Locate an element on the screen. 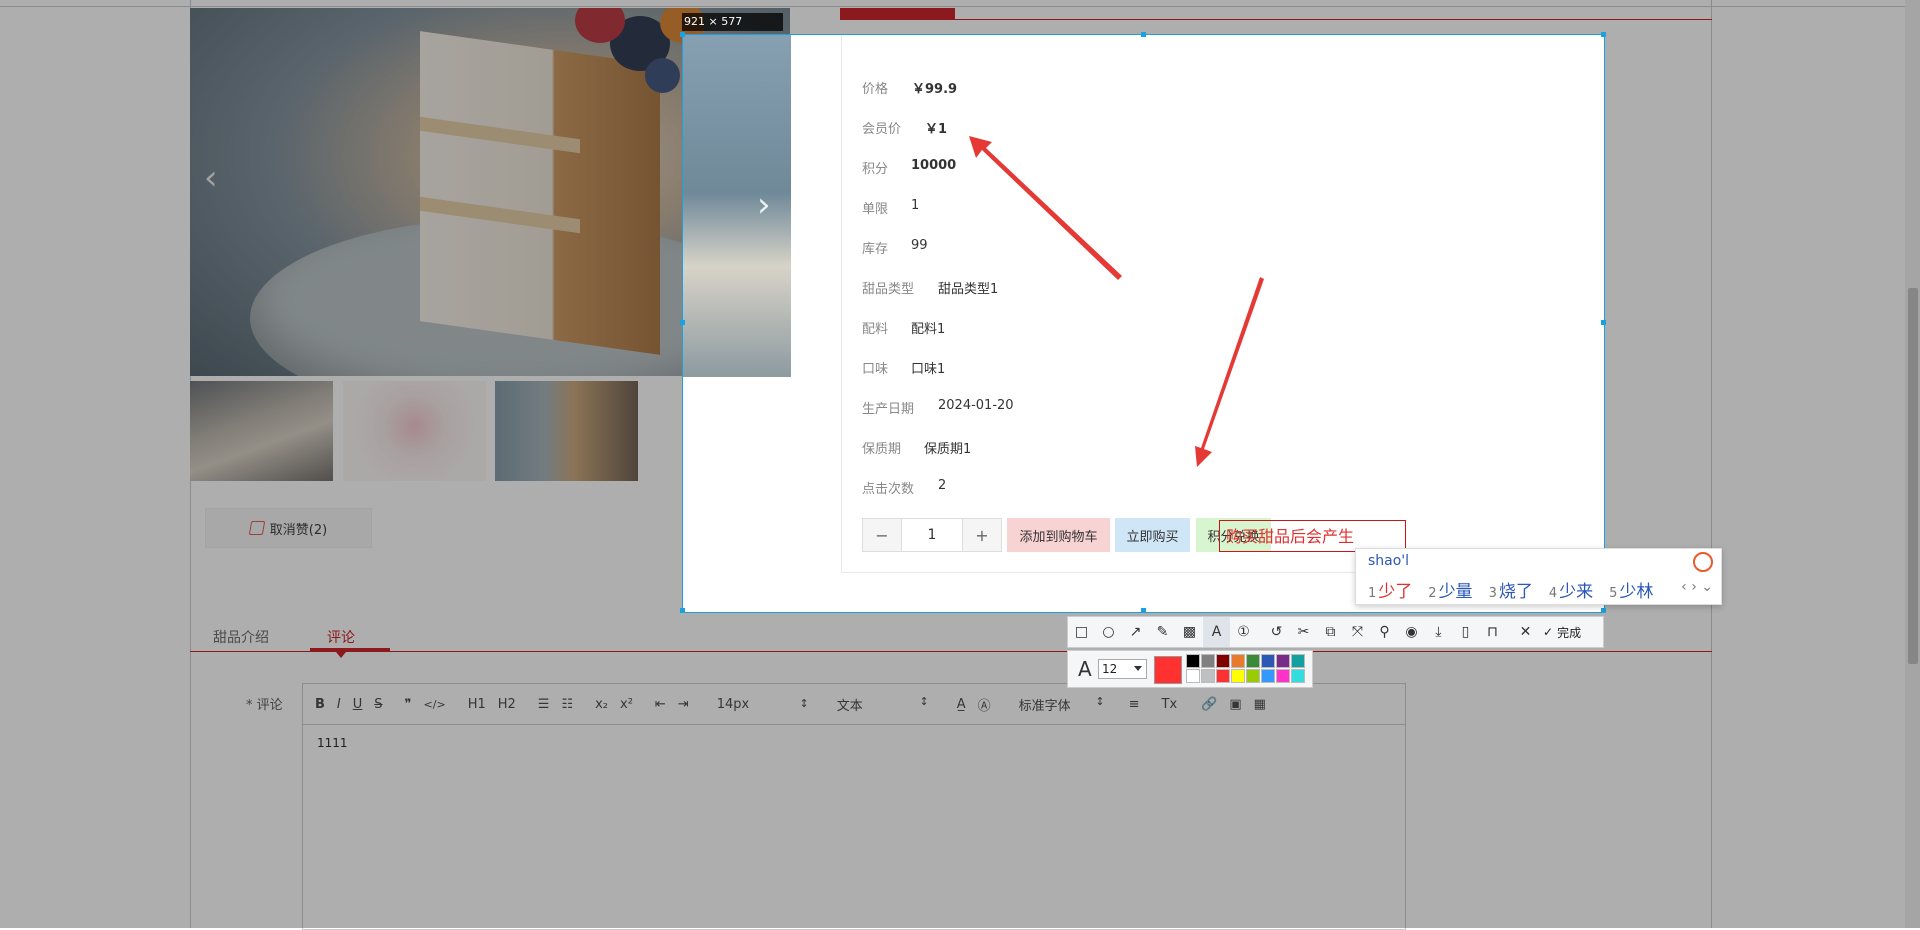 The width and height of the screenshot is (1920, 930). candidate-number: 3 is located at coordinates (1492, 593).